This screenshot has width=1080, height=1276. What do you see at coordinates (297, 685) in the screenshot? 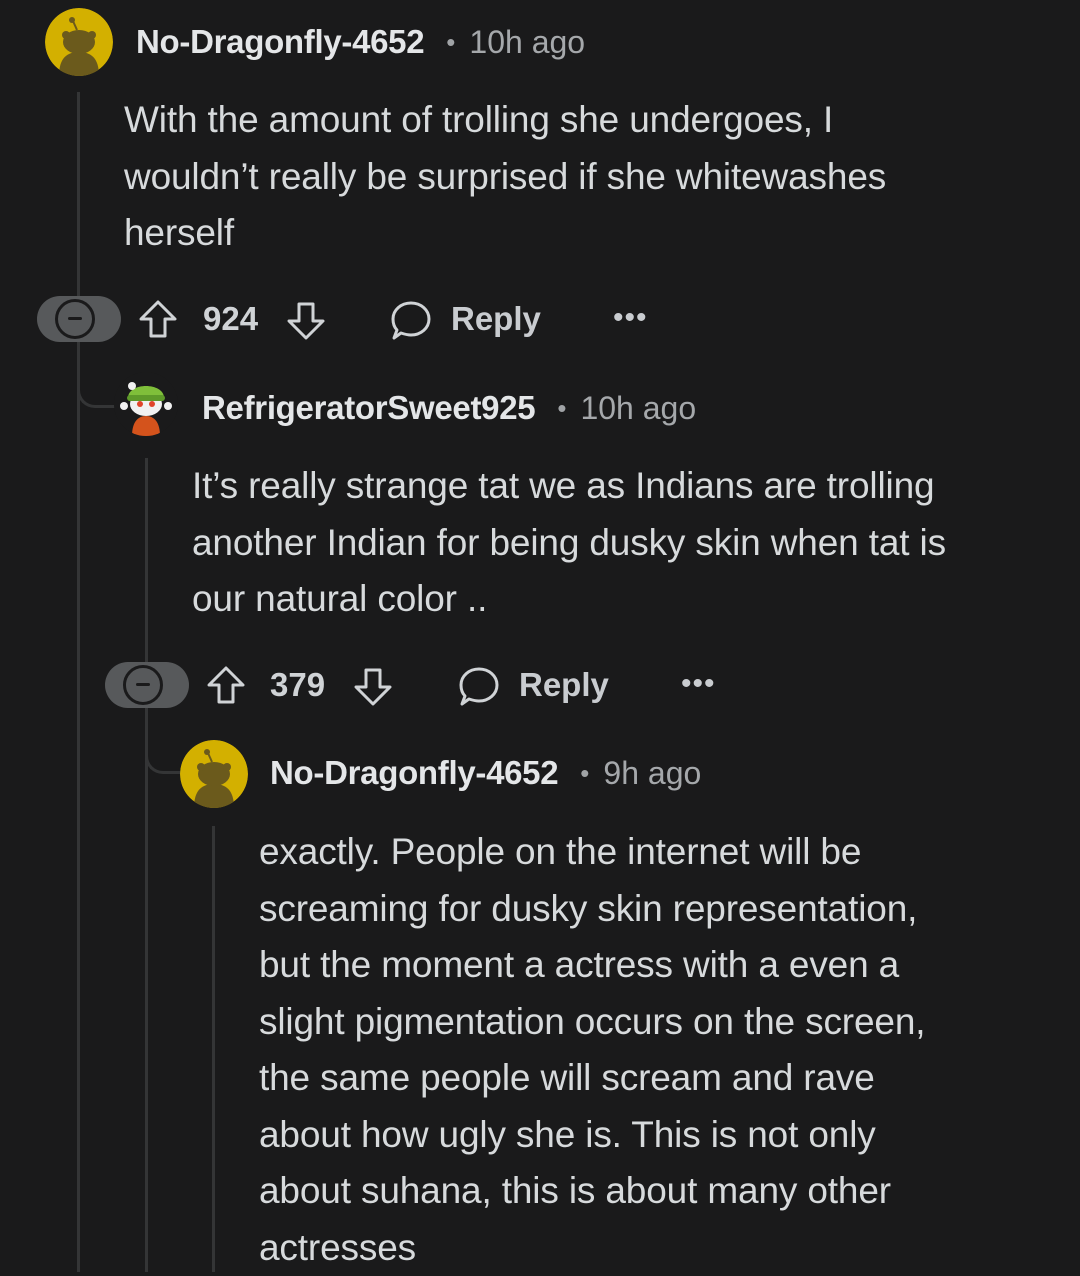
I see `vote-count: 379` at bounding box center [297, 685].